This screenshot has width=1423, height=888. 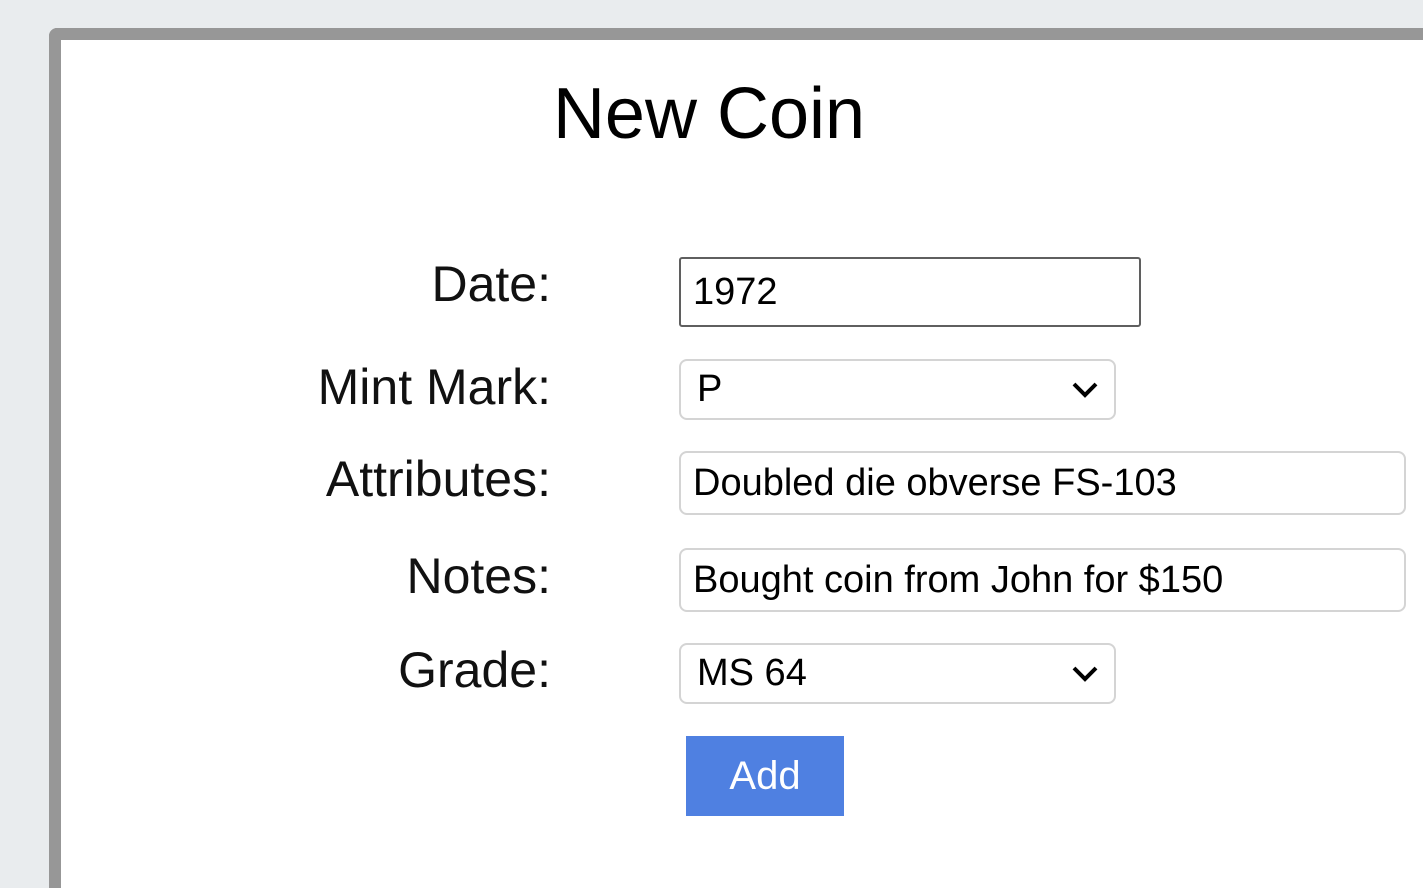 What do you see at coordinates (491, 284) in the screenshot?
I see `date-label: Date:` at bounding box center [491, 284].